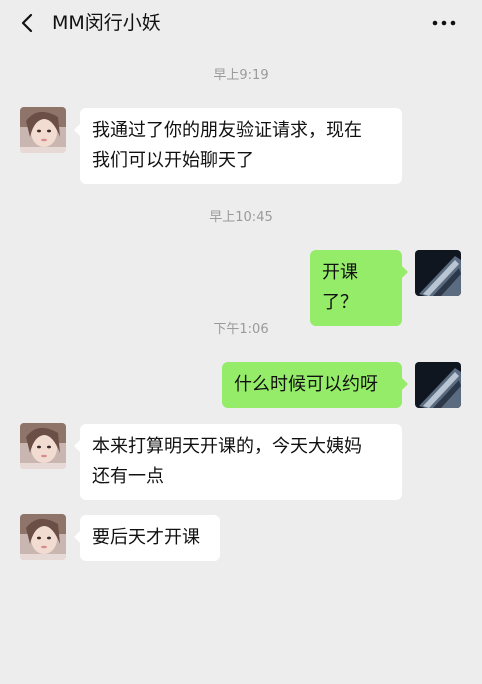  I want to click on timestamp: 早上10:45, so click(241, 217).